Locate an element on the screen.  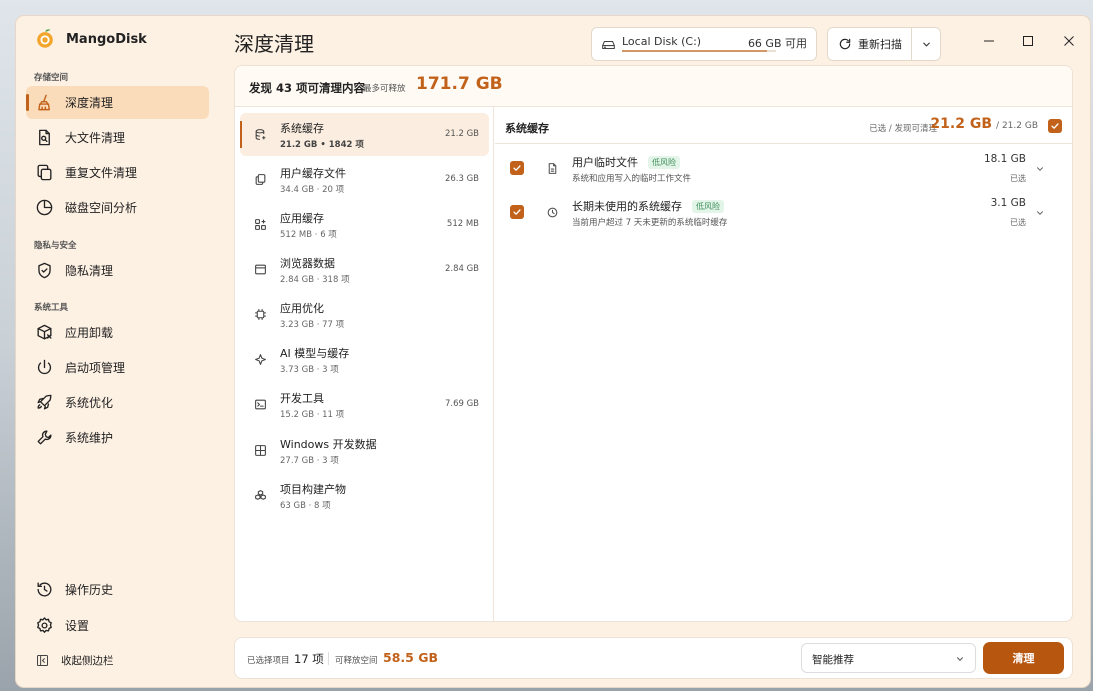
sidebar-item-maintenance: 系统维护 is located at coordinates (117, 437).